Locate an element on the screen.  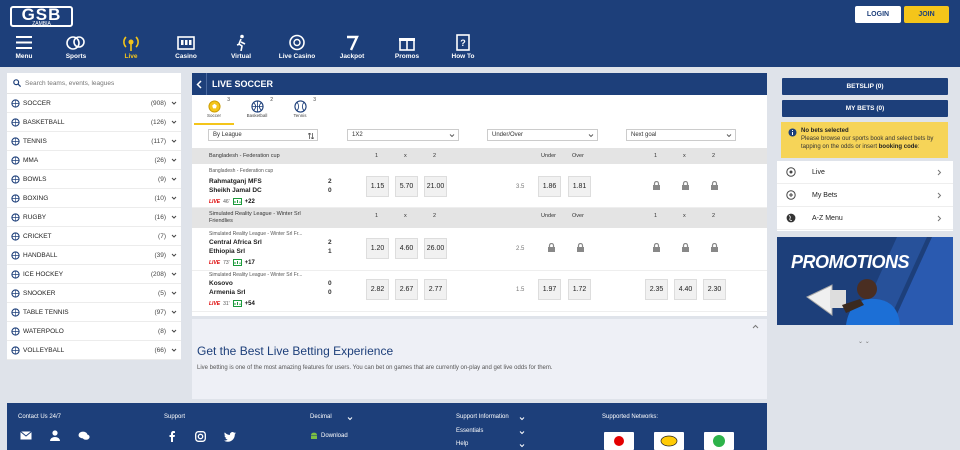
sidebar-item-boxing: BOXING (10) is located at coordinates (94, 198).